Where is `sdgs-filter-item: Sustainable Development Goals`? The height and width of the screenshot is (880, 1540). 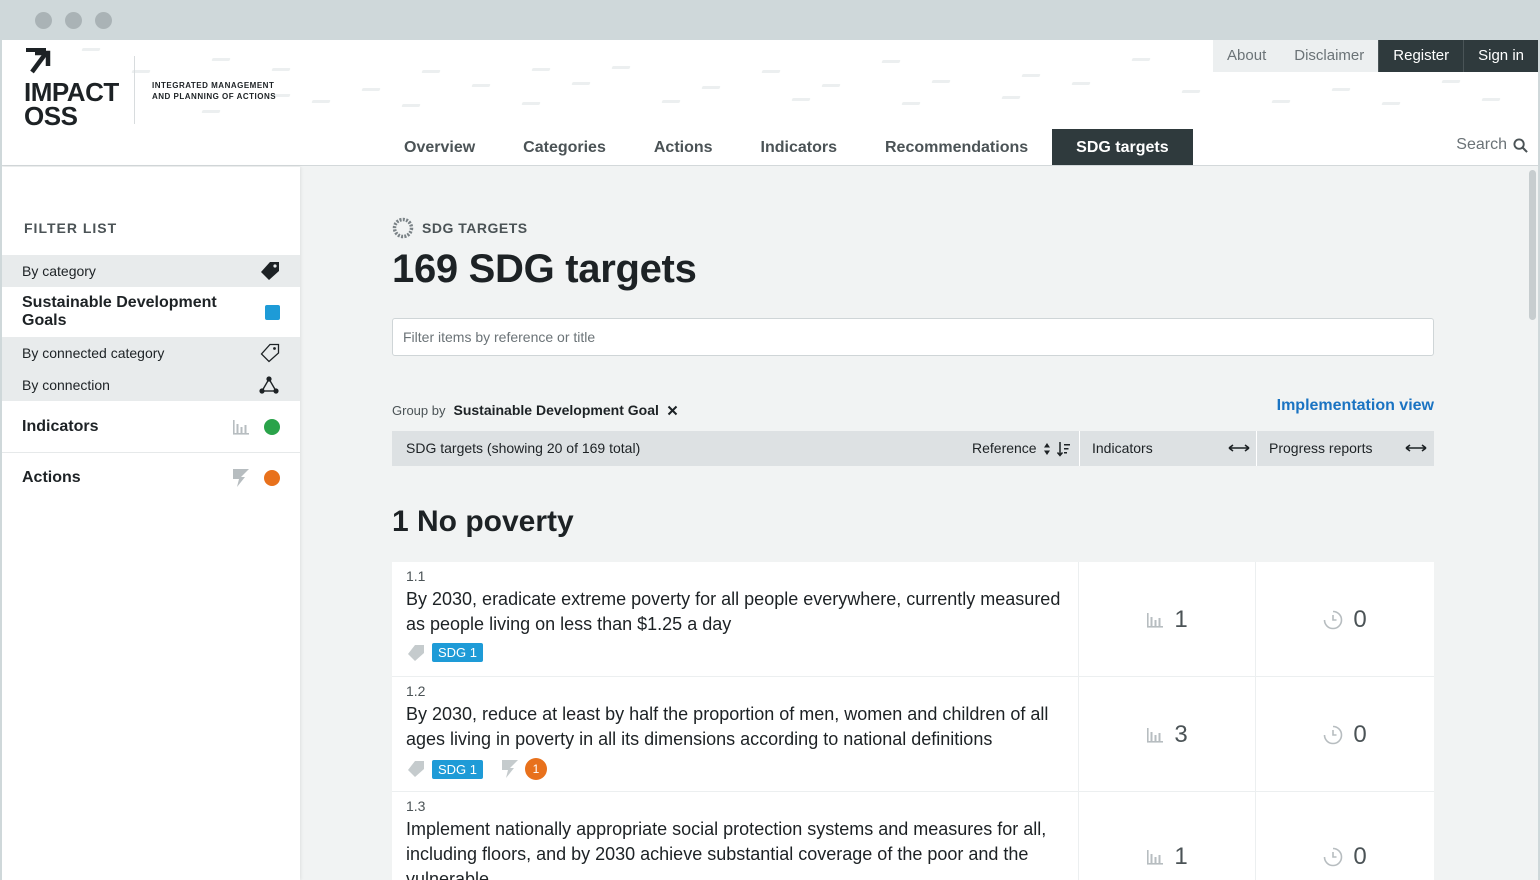
sdgs-filter-item: Sustainable Development Goals is located at coordinates (151, 312).